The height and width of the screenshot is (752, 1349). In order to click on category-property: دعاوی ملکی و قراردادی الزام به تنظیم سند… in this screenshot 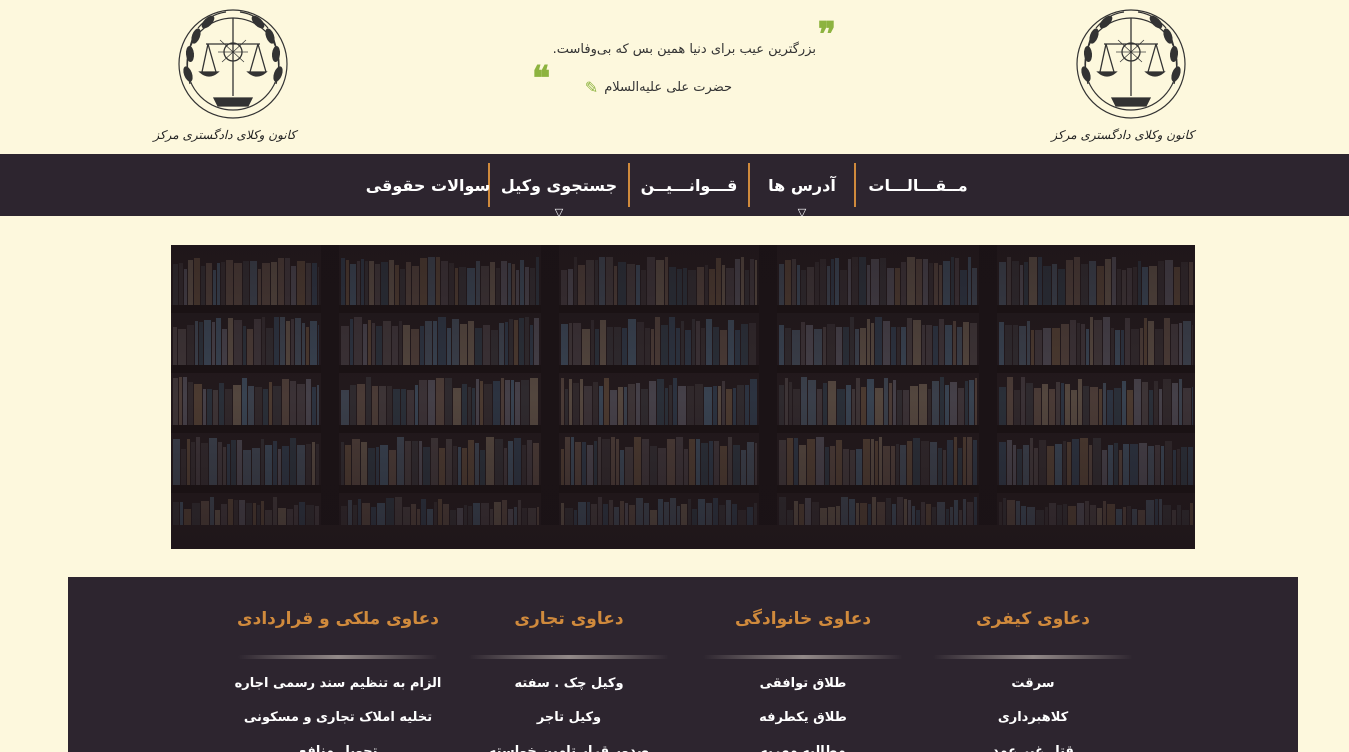, I will do `click(338, 664)`.